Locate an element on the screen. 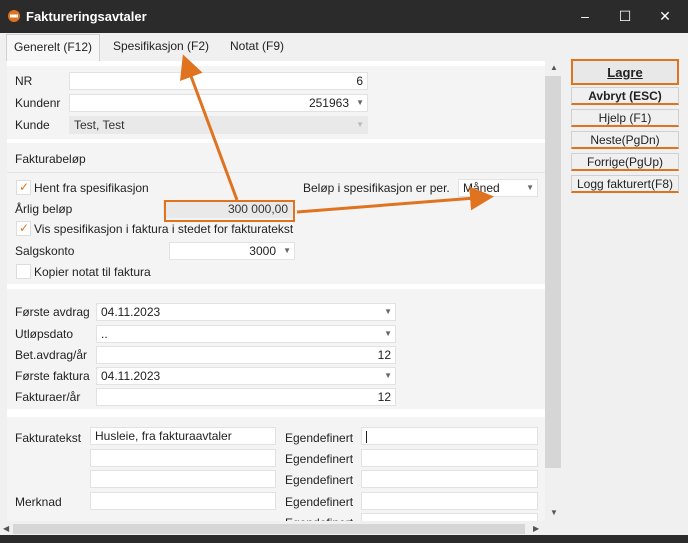 This screenshot has width=688, height=543. annotation-arrows is located at coordinates (337, 134).